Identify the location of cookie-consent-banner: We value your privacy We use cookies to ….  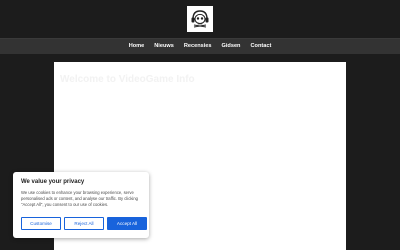
(81, 205).